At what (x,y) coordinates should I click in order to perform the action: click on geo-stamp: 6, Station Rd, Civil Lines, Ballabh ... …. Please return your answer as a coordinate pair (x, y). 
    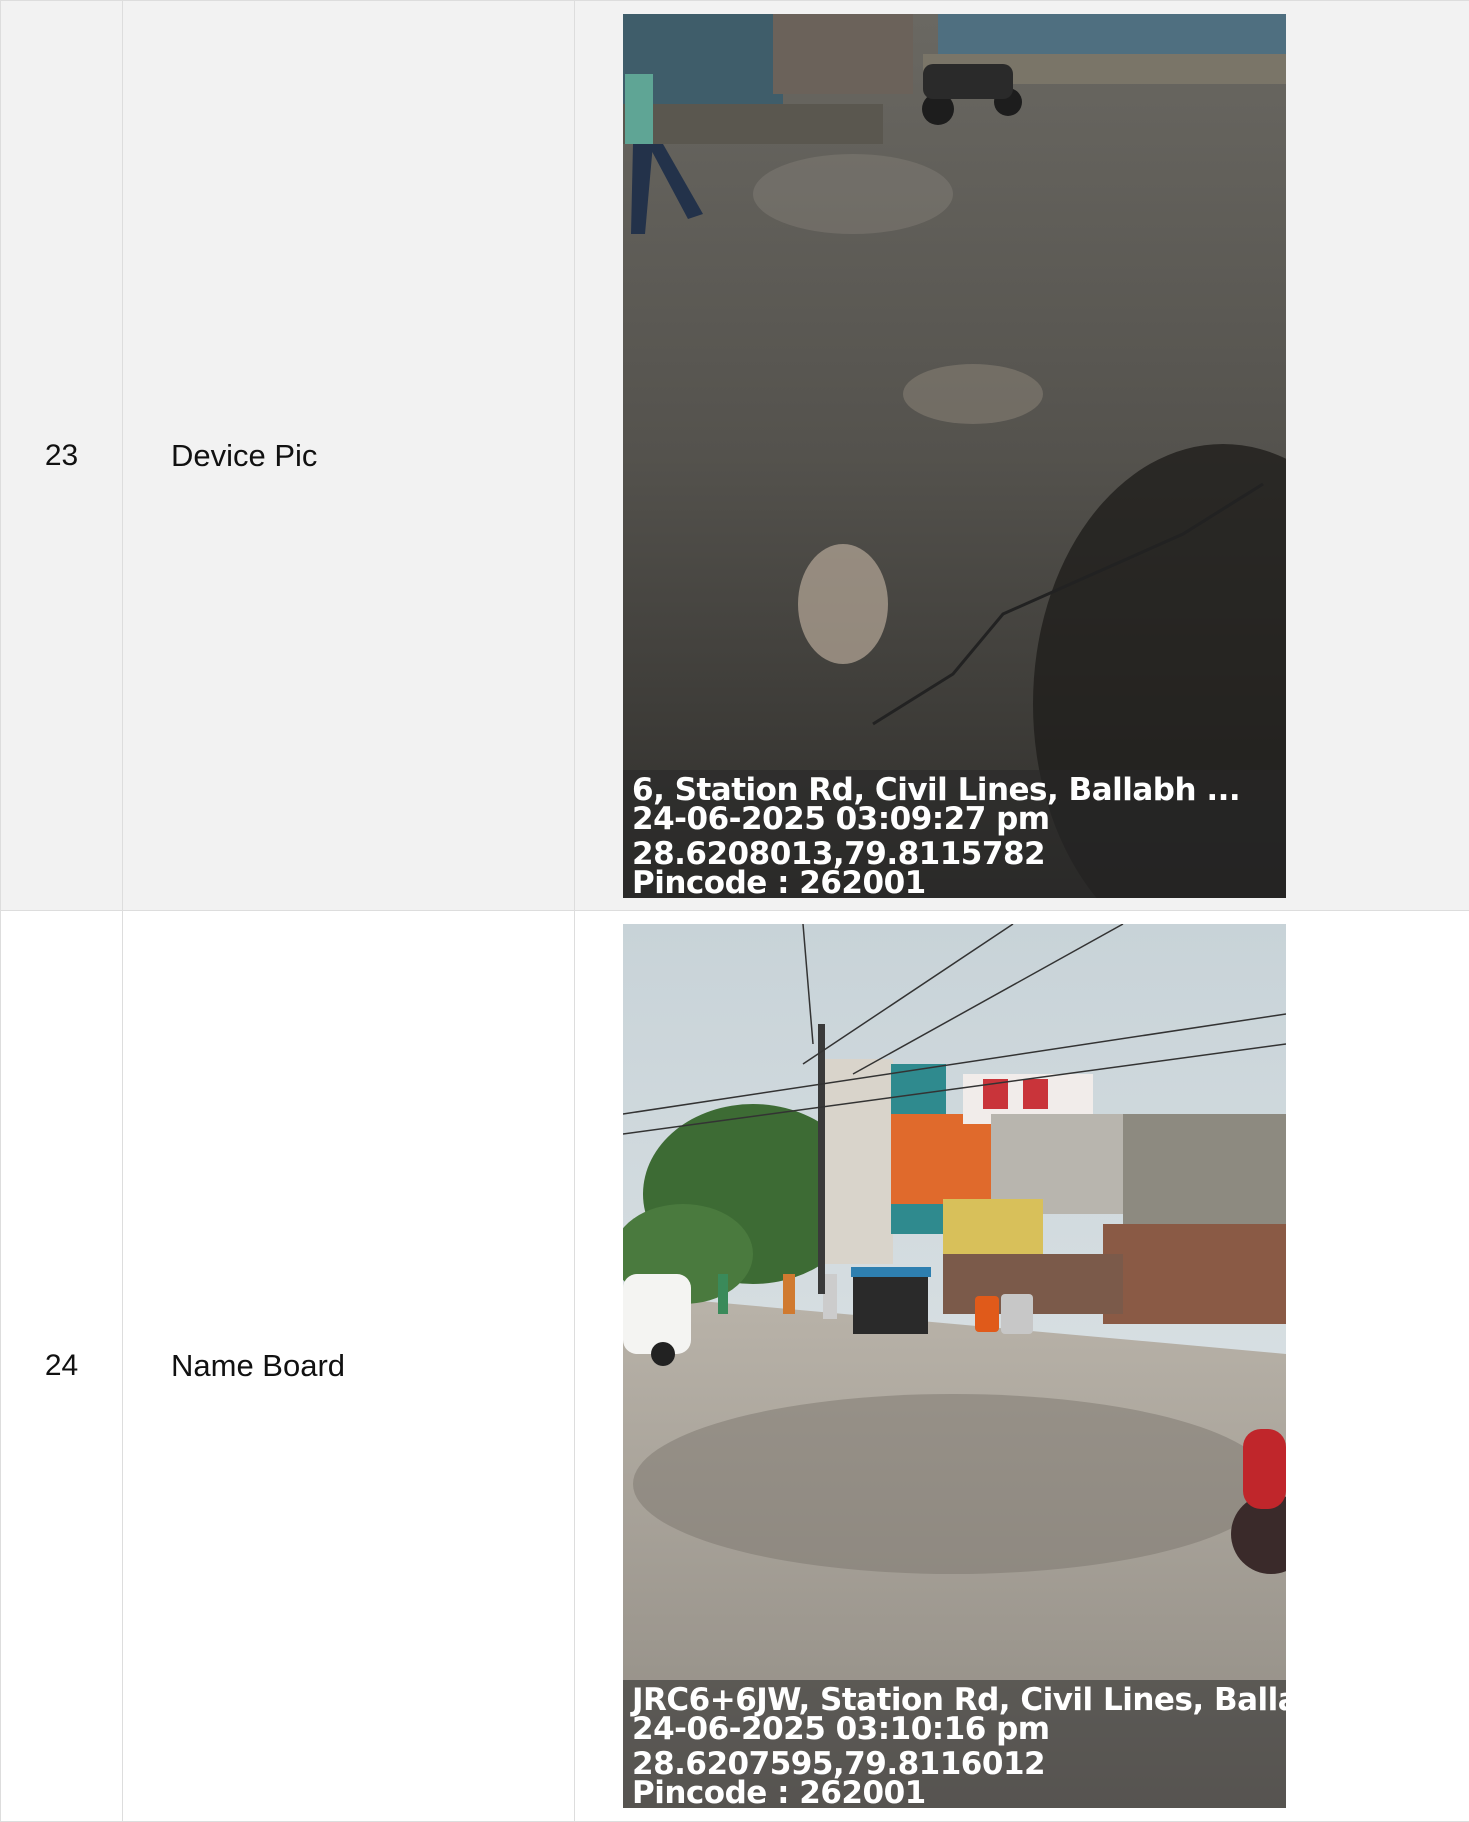
    Looking at the image, I should click on (954, 834).